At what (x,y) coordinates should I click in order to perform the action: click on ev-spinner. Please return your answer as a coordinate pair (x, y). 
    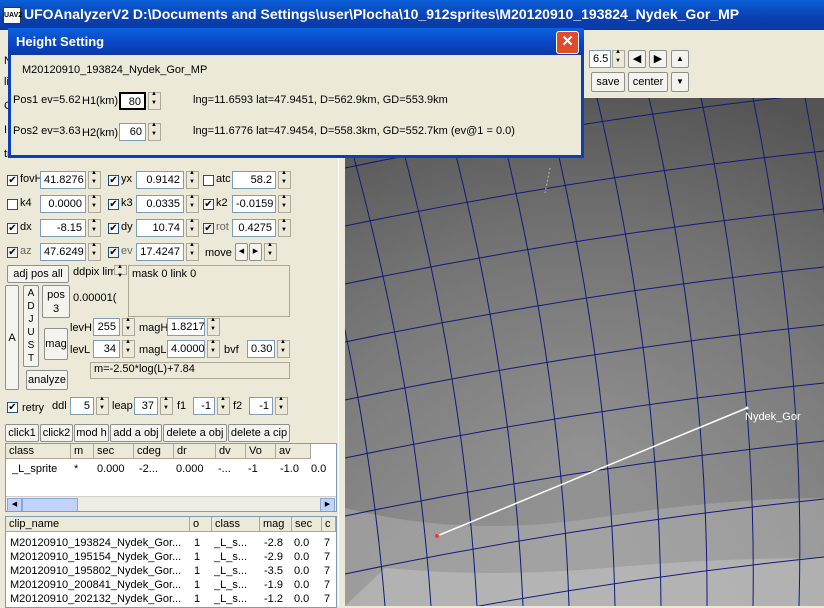
    Looking at the image, I should click on (192, 251).